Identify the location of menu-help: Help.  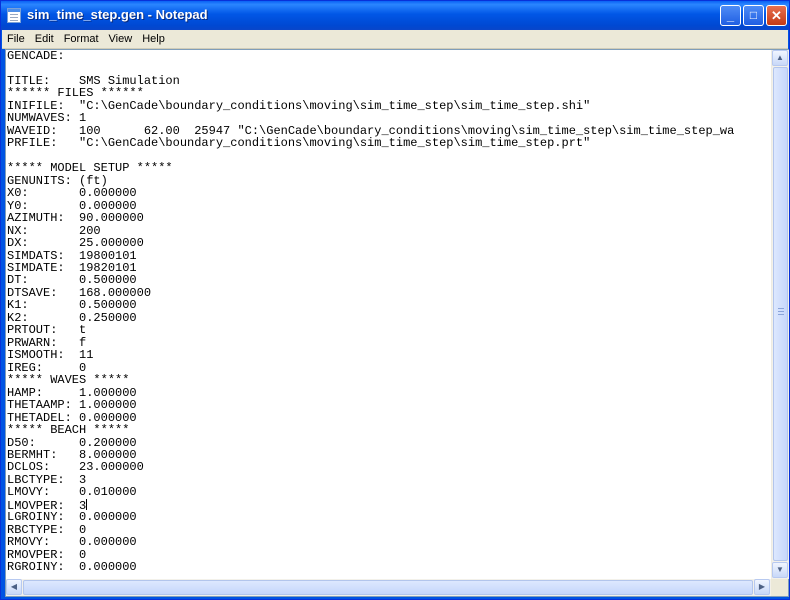
(153, 37).